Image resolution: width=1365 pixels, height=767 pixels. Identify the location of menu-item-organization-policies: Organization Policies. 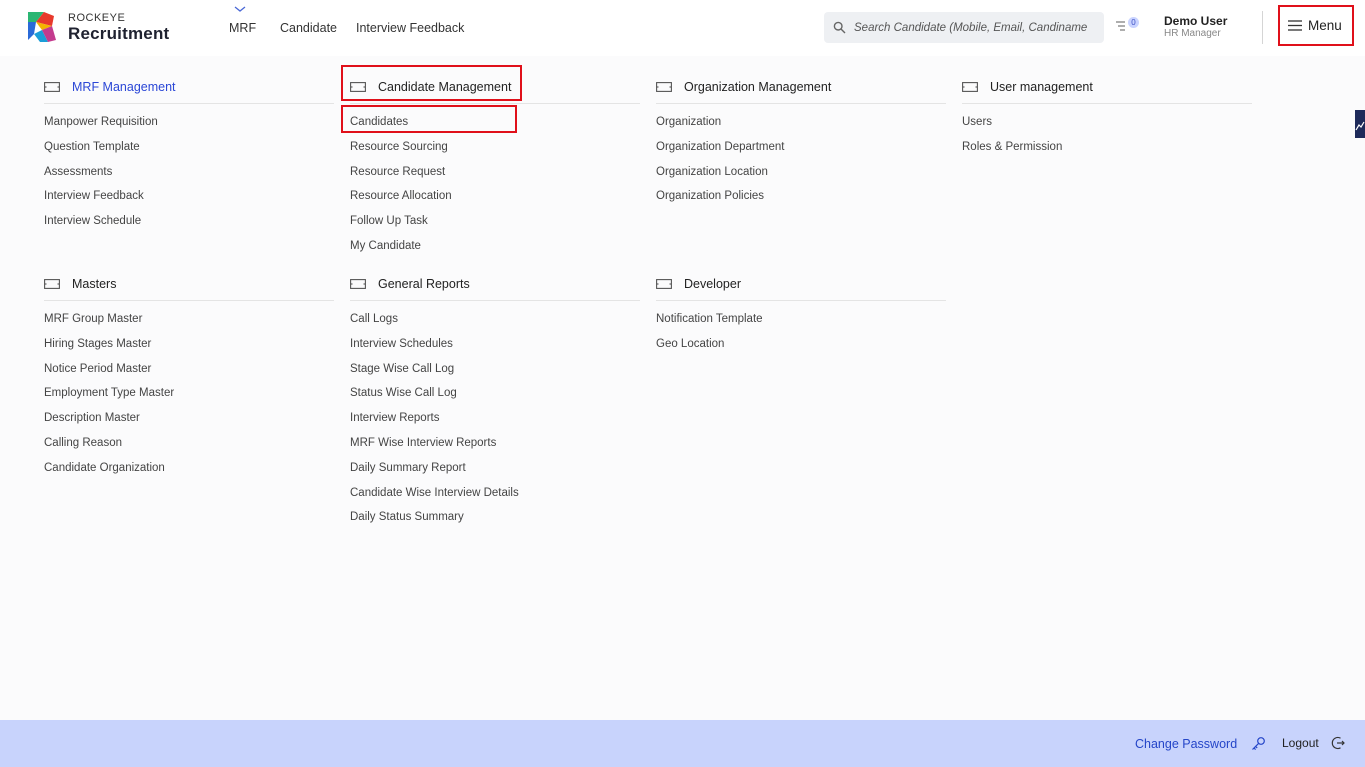
(801, 200).